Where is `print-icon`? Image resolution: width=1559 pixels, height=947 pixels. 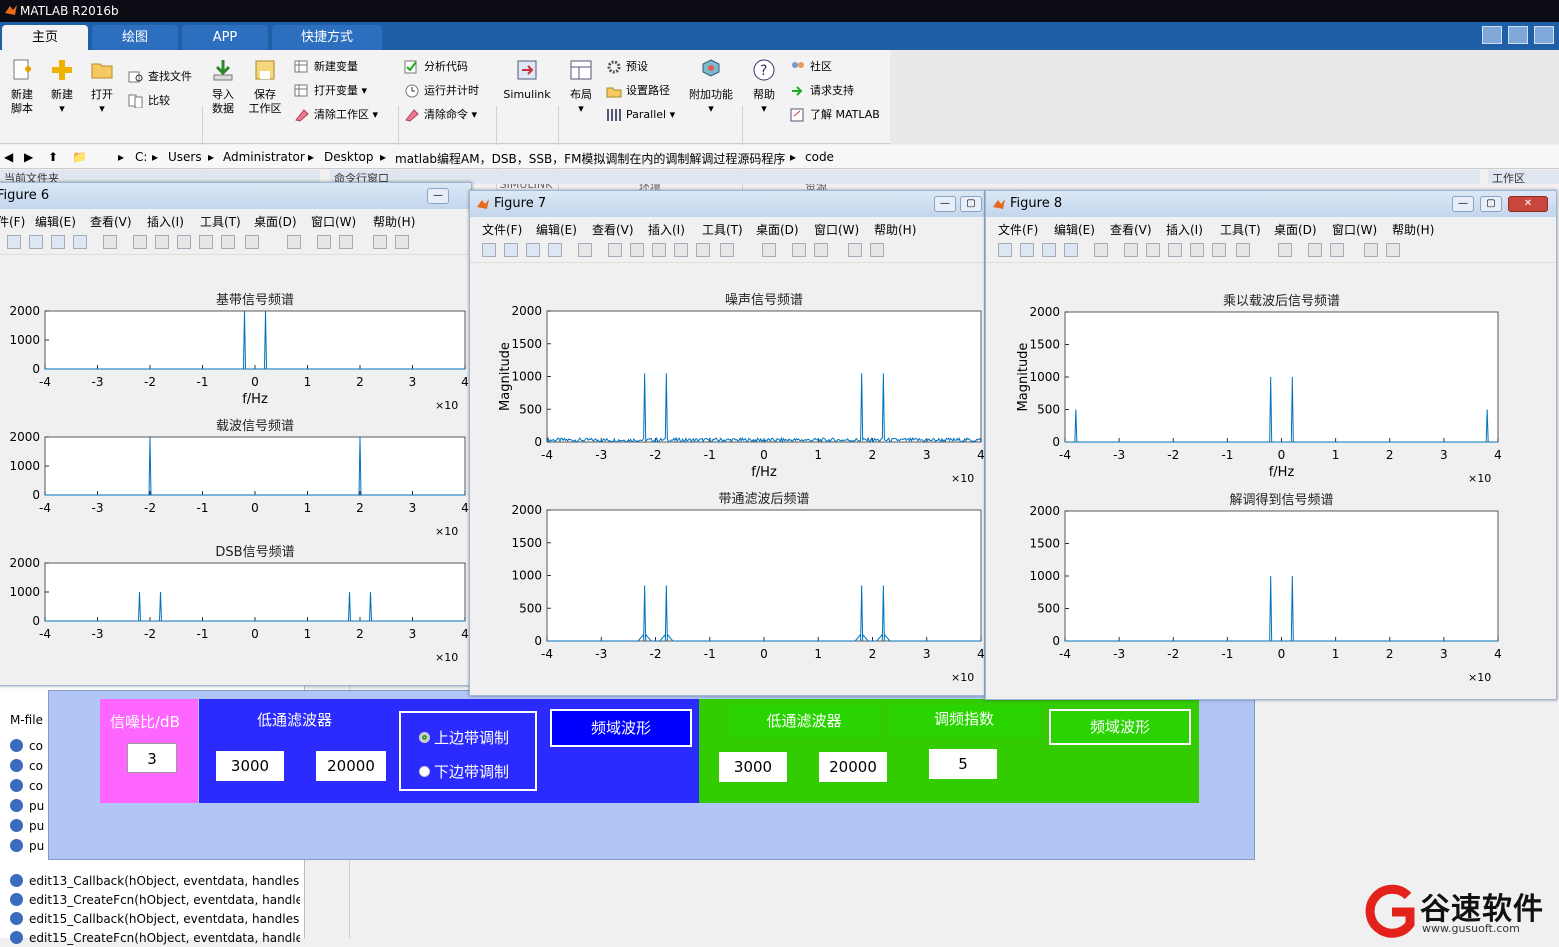
print-icon is located at coordinates (555, 250).